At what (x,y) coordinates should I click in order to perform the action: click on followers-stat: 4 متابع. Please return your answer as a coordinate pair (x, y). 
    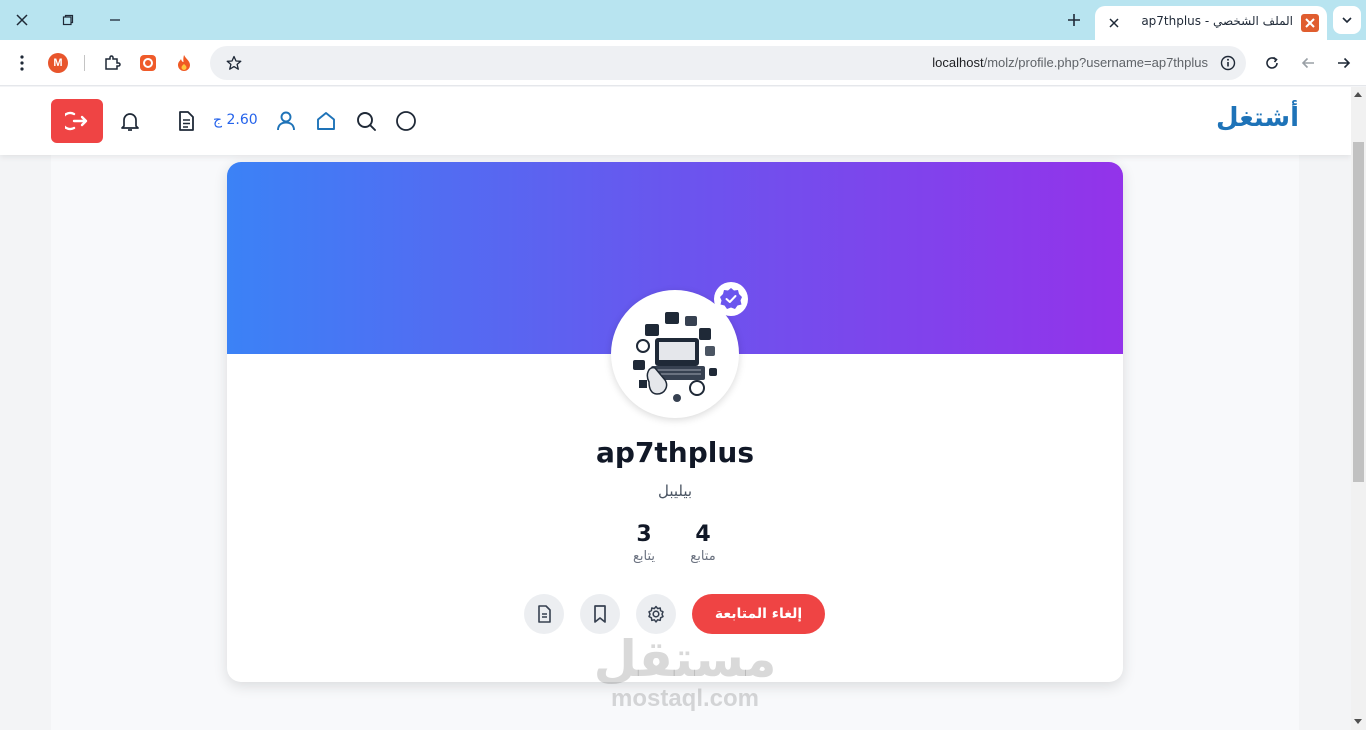
    Looking at the image, I should click on (703, 543).